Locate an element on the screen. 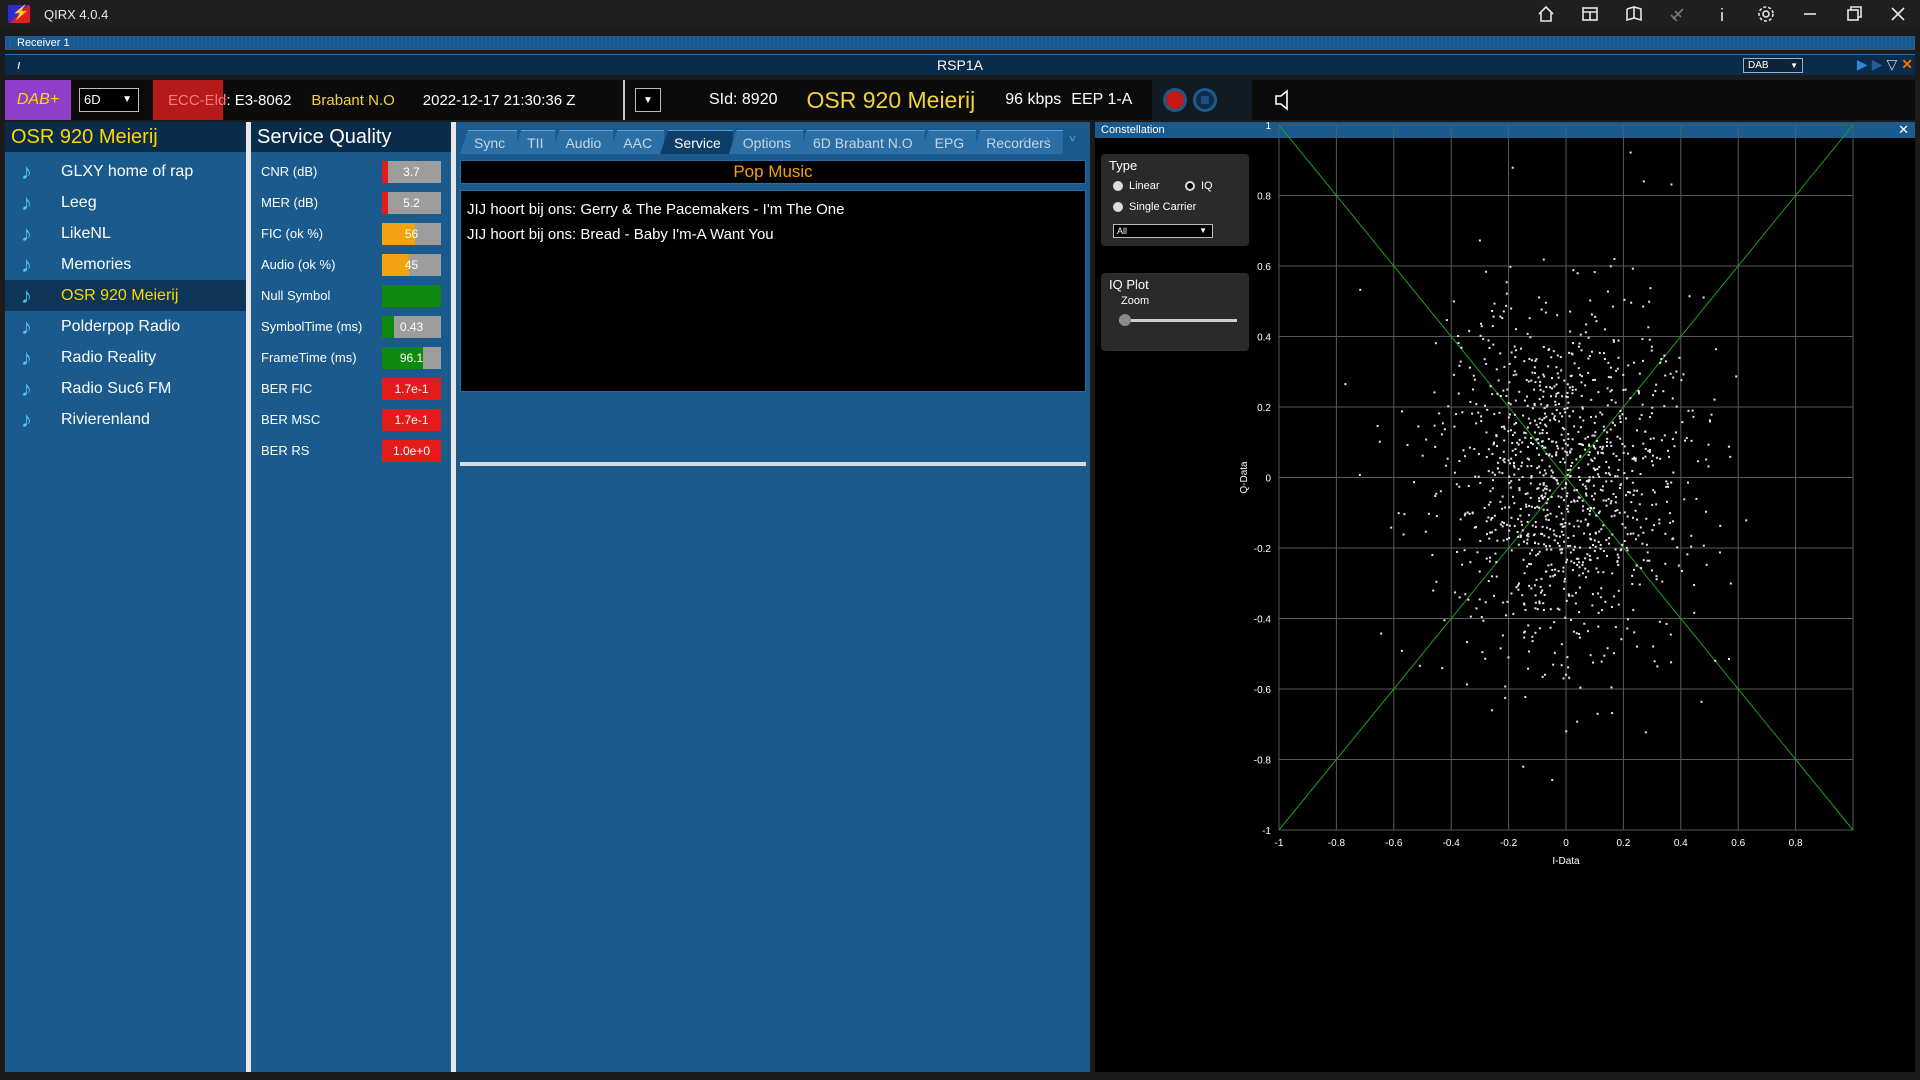  collapse-icon: ▽ is located at coordinates (1891, 64).